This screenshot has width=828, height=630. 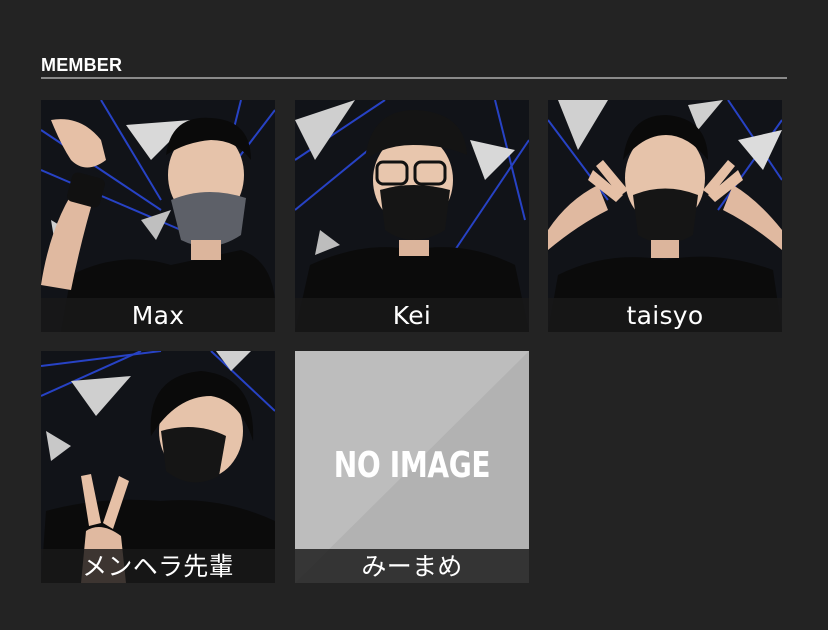 I want to click on member-card-taisyo: taisyo, so click(x=665, y=216).